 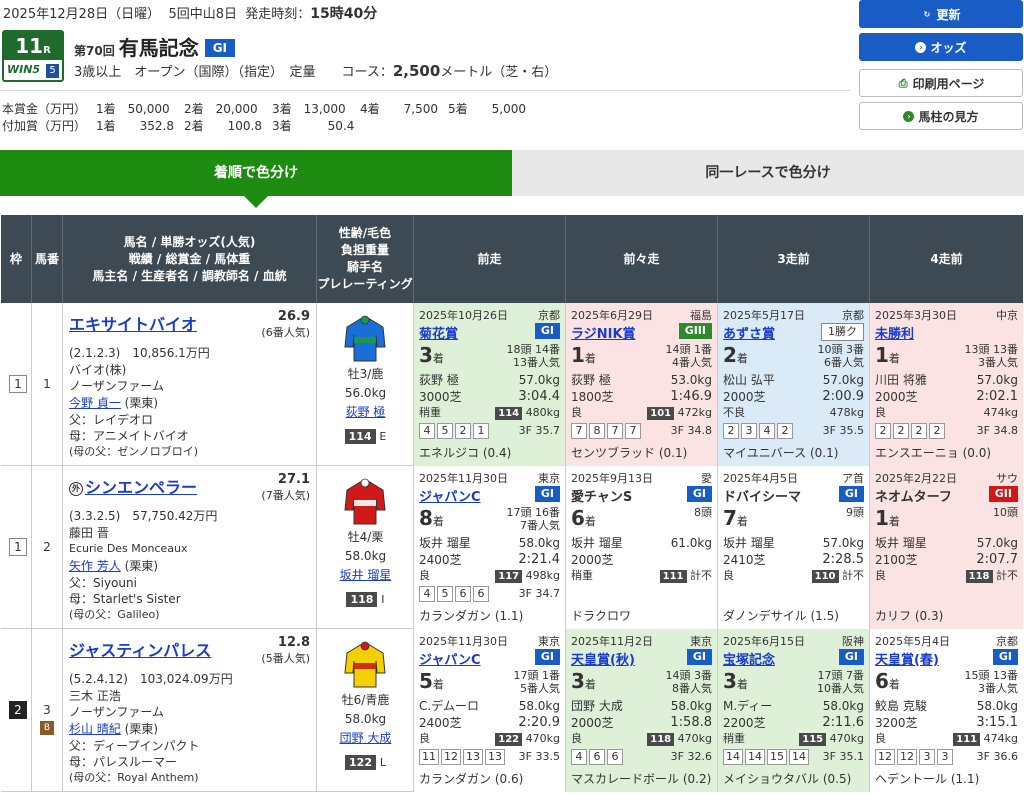 I want to click on past-race-name: あずさ賞, so click(x=749, y=332).